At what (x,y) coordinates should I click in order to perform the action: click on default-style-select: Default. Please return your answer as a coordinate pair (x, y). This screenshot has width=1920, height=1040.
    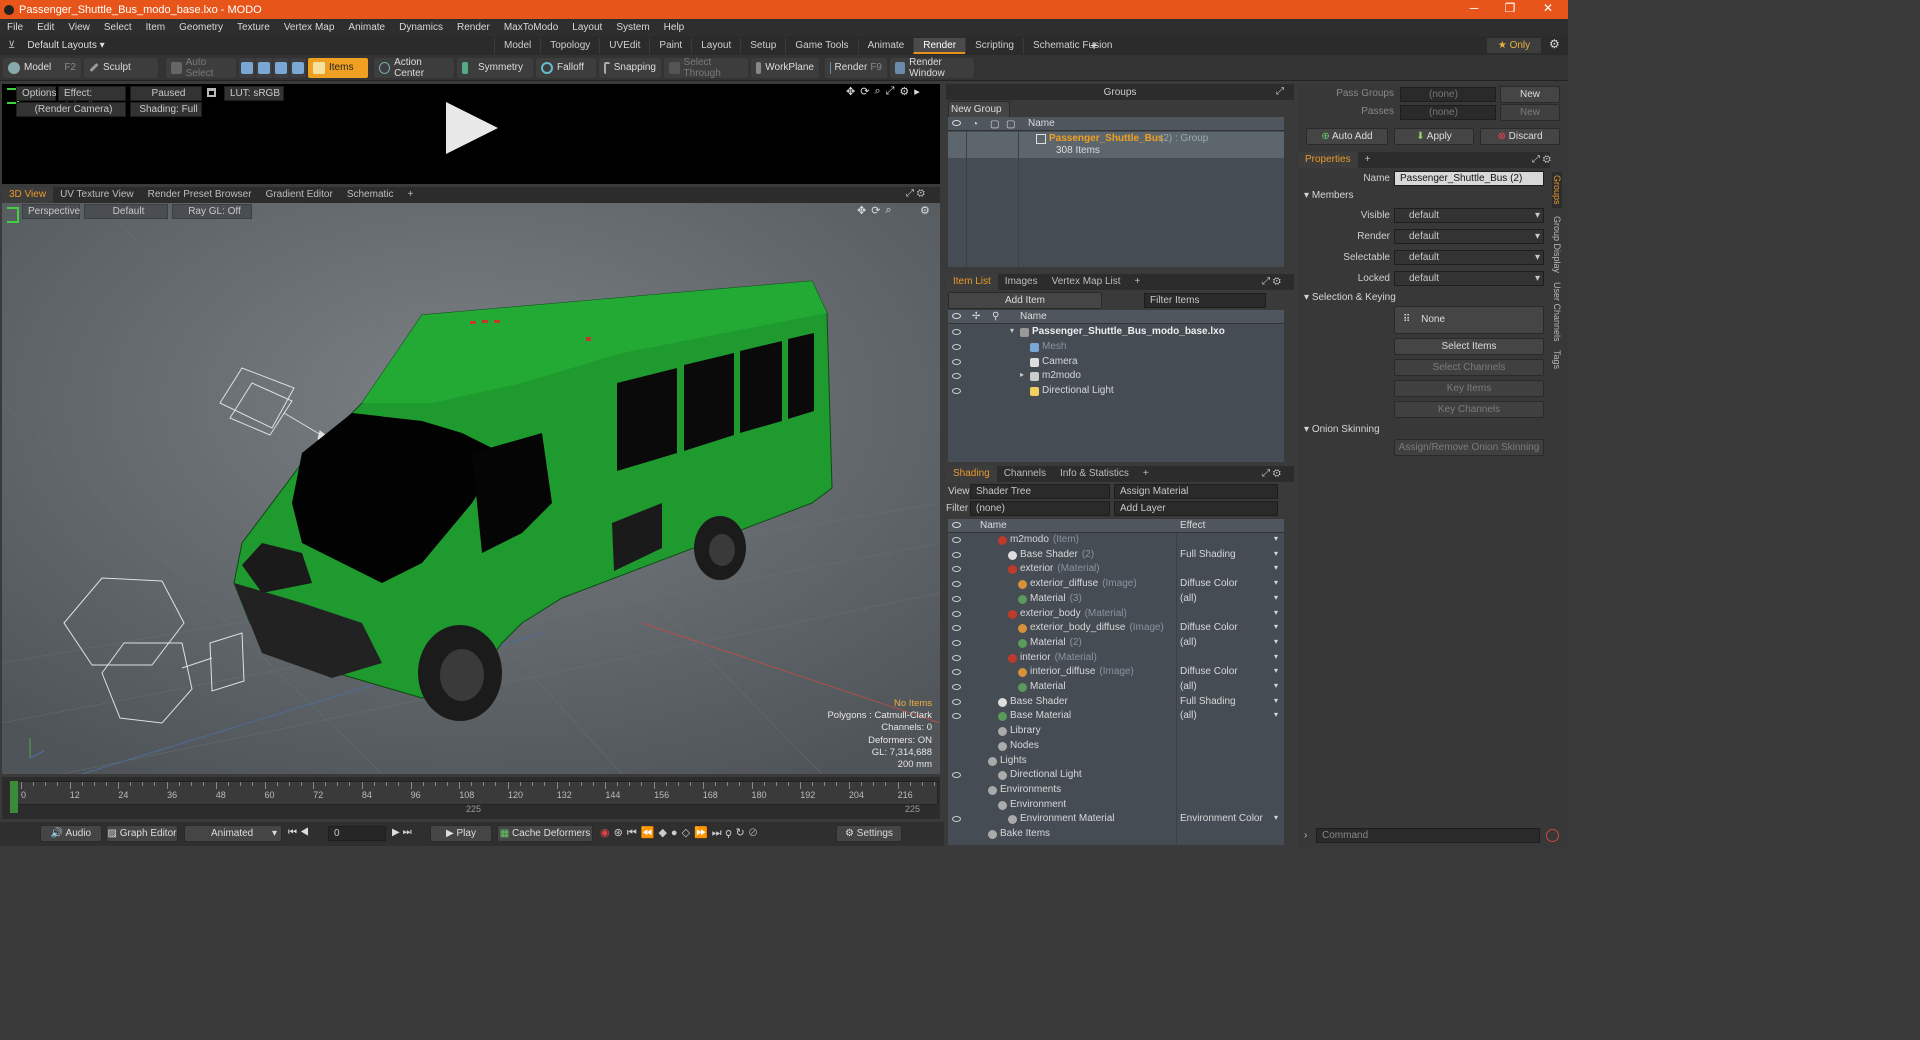
    Looking at the image, I should click on (126, 211).